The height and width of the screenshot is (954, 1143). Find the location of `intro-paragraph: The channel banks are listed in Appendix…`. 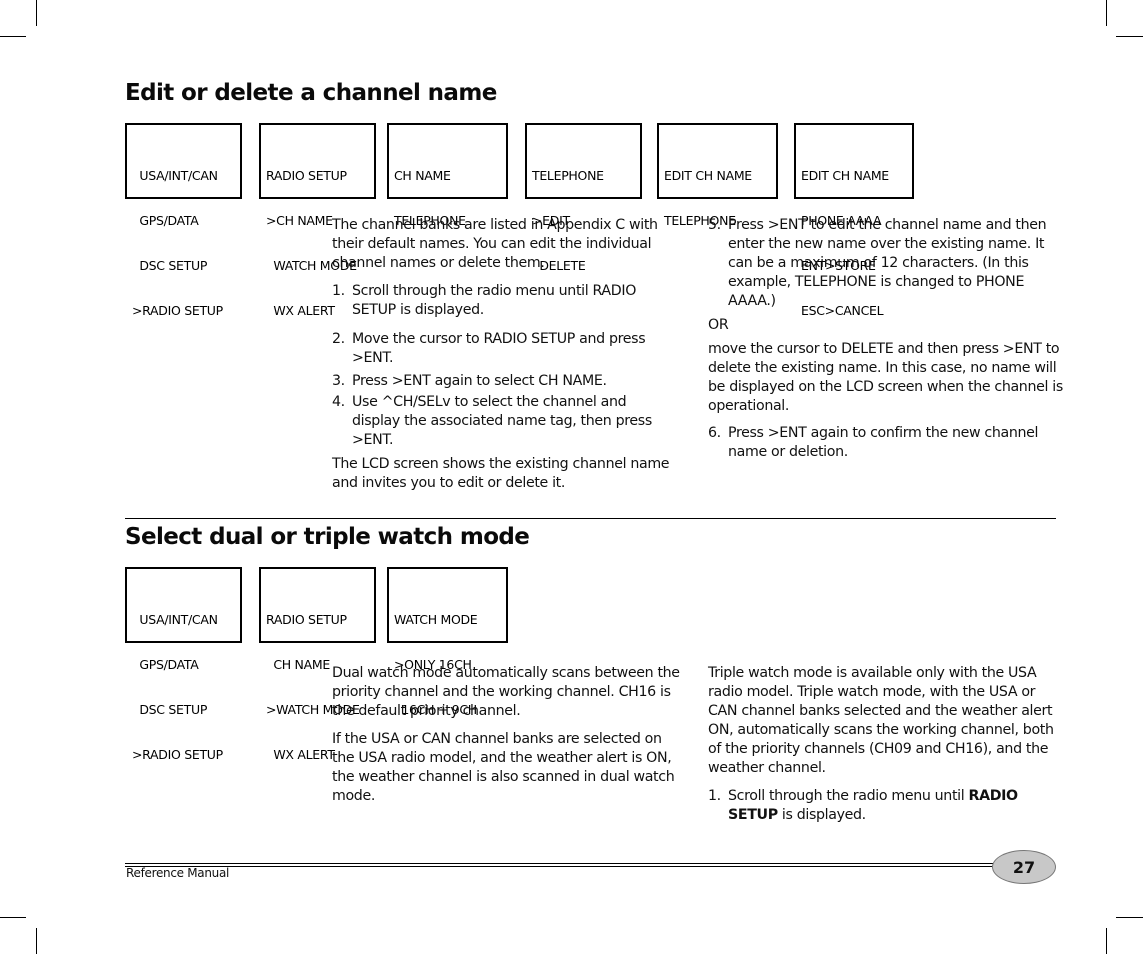

intro-paragraph: The channel banks are listed in Appendix… is located at coordinates (495, 244).